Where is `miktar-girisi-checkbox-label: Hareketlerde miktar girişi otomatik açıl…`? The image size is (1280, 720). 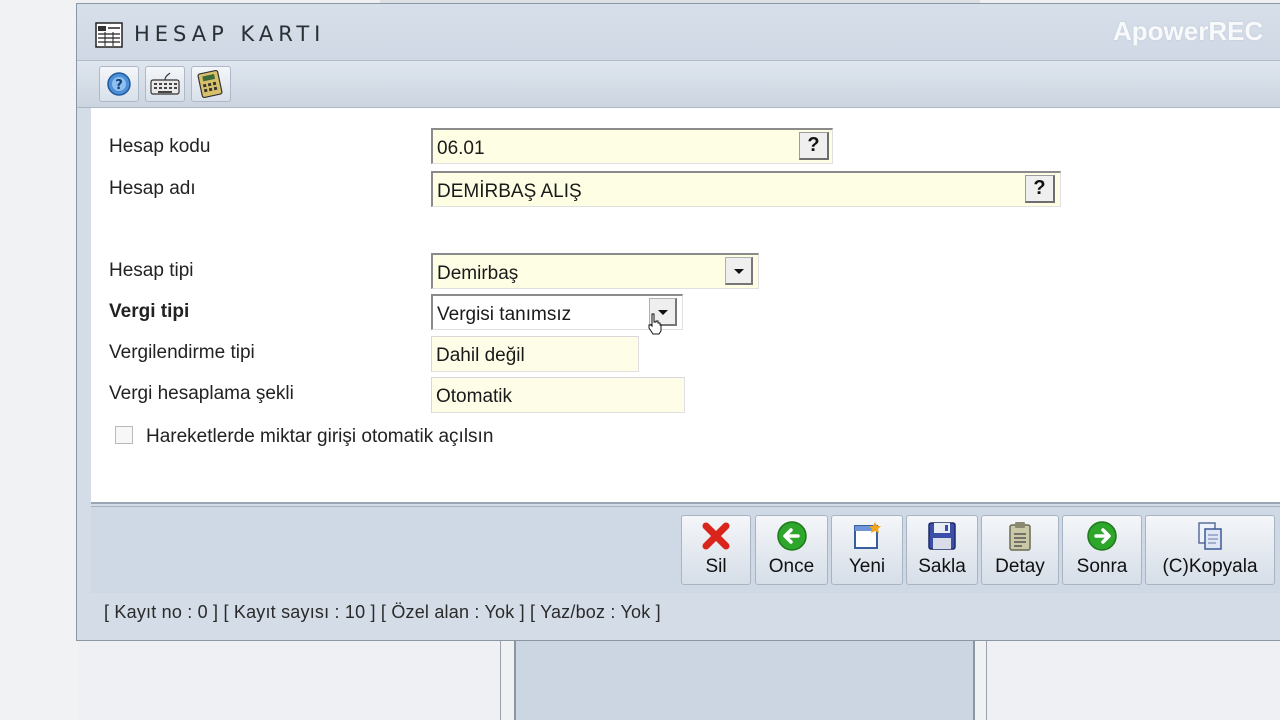
miktar-girisi-checkbox-label: Hareketlerde miktar girişi otomatik açıl… is located at coordinates (319, 437).